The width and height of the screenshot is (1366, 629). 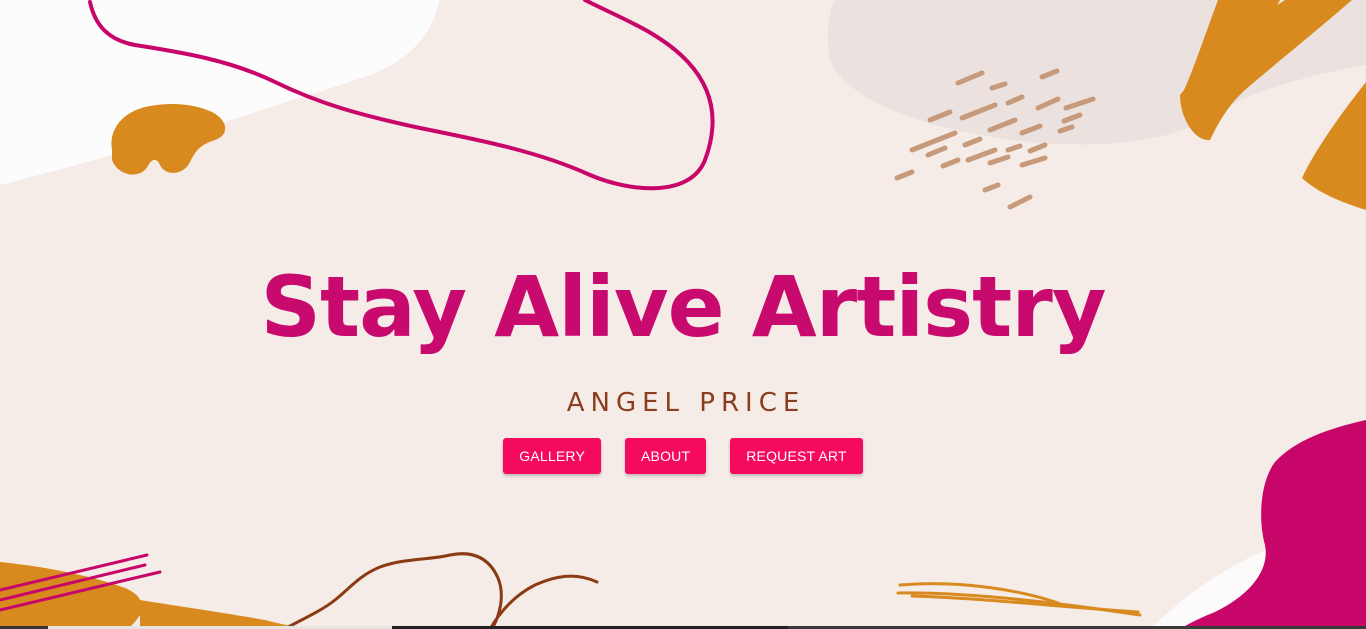 I want to click on request-art-button: REQUEST ART, so click(x=796, y=456).